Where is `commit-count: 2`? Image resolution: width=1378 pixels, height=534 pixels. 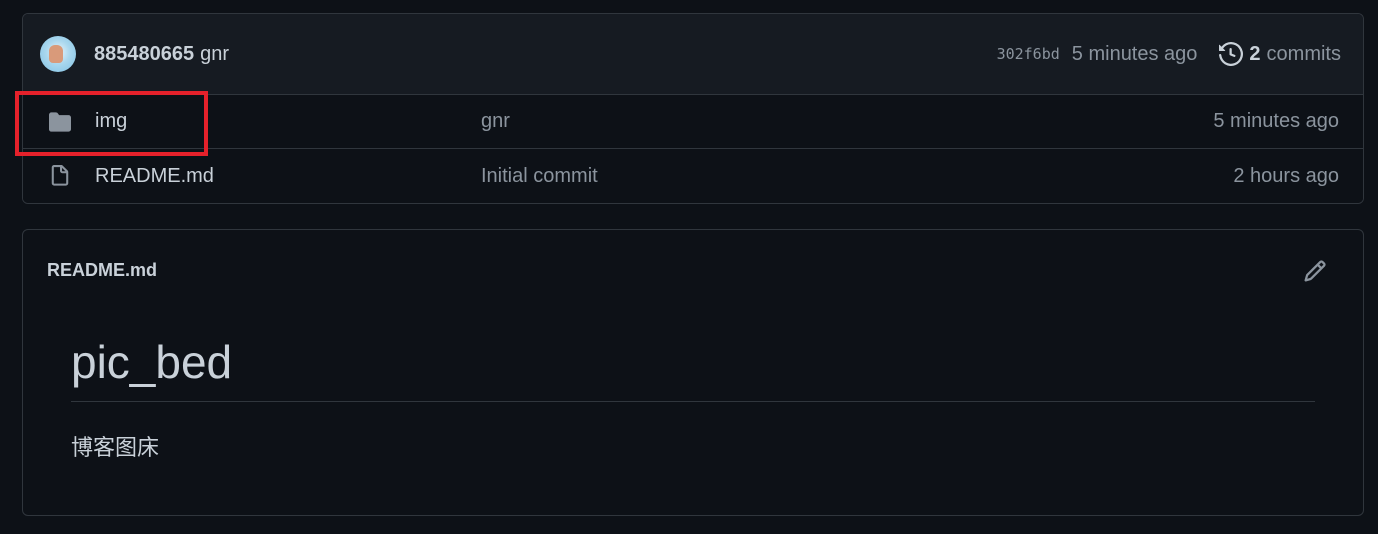
commit-count: 2 is located at coordinates (1255, 53).